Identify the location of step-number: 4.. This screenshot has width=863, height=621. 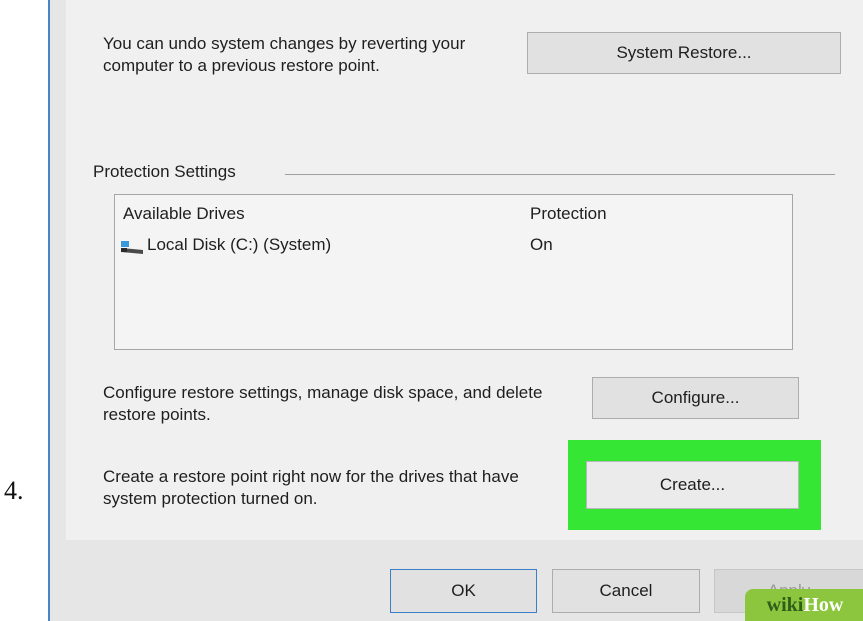
(14, 490).